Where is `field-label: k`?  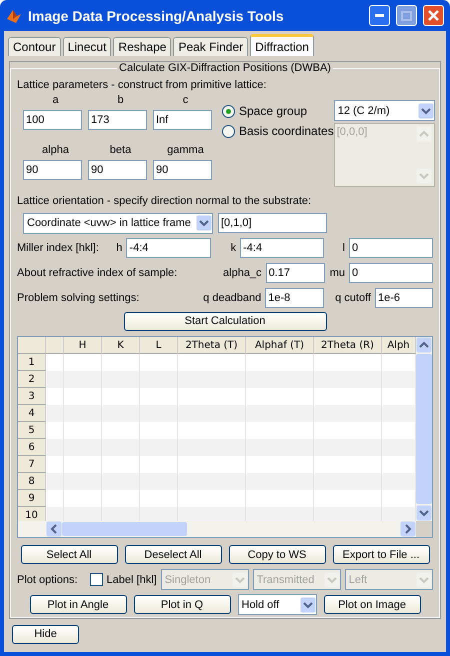
field-label: k is located at coordinates (233, 248).